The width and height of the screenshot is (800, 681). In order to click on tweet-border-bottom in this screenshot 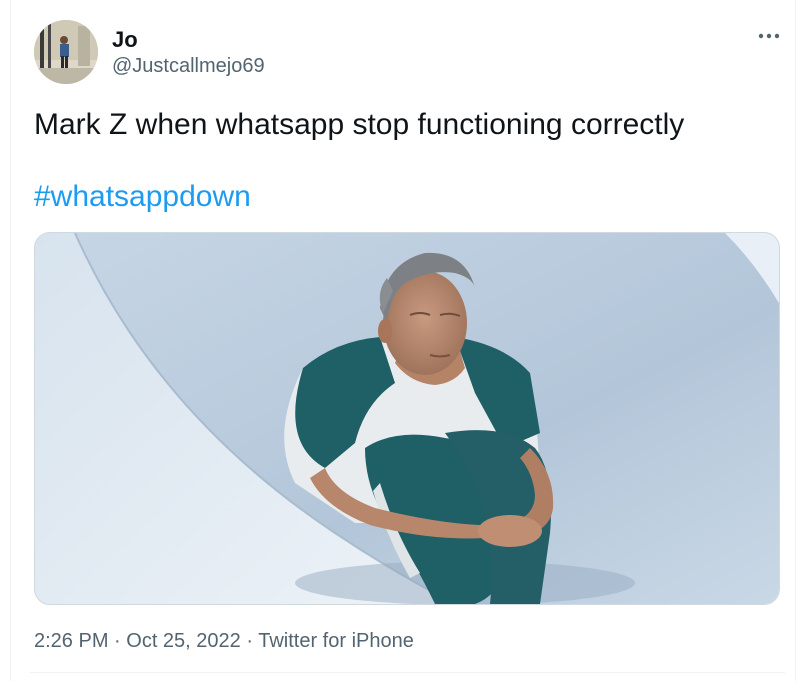, I will do `click(407, 672)`.